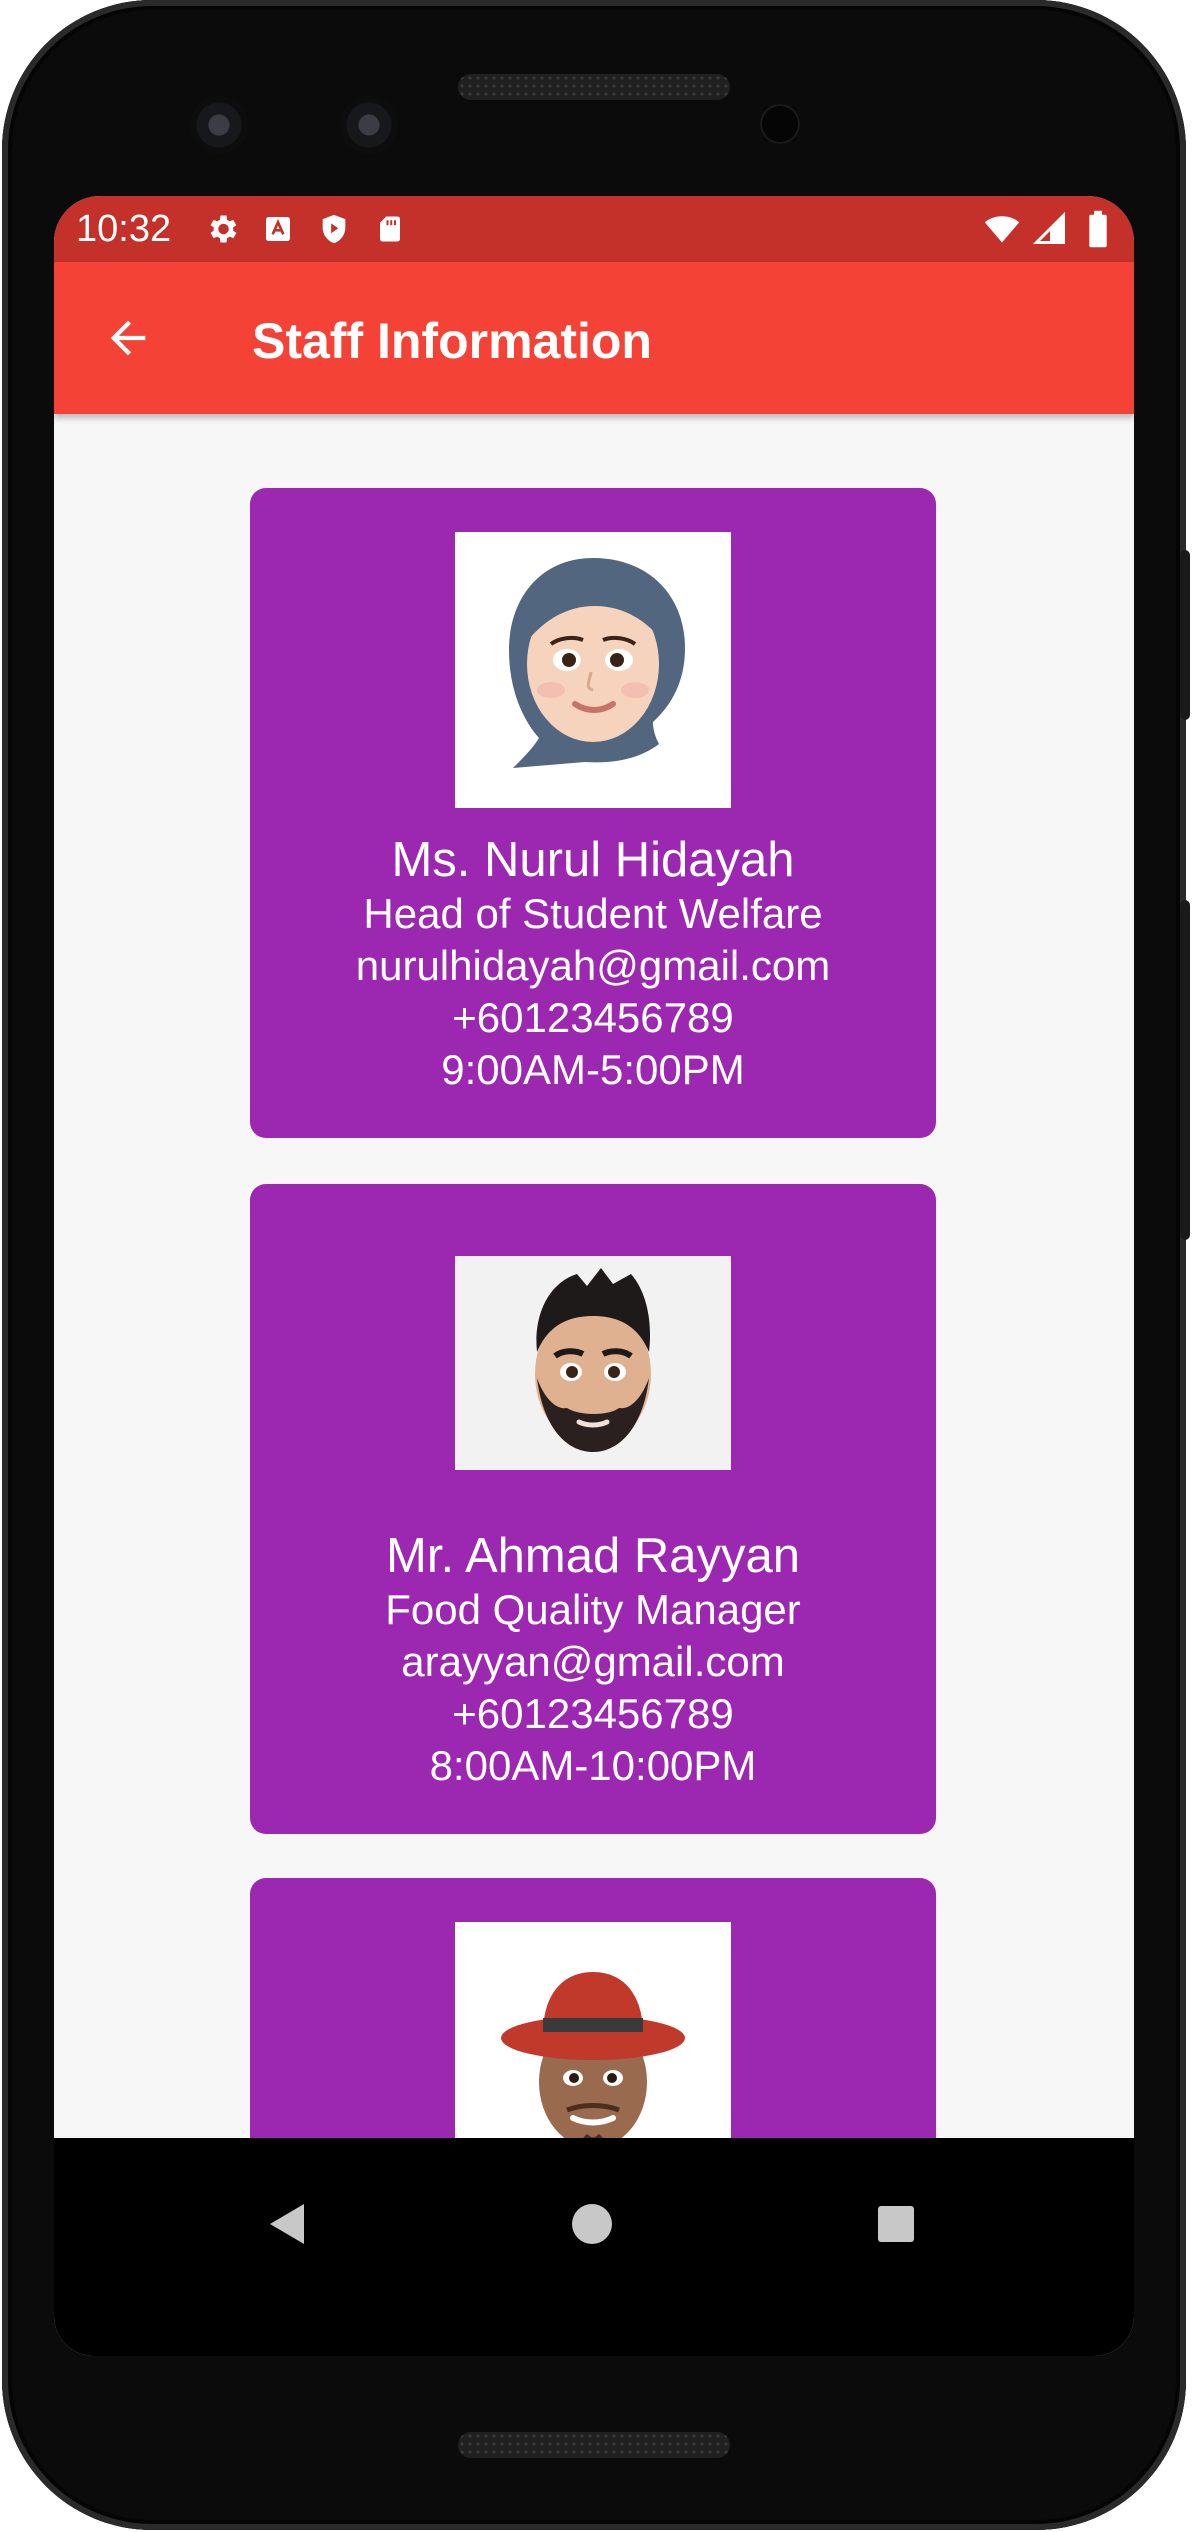 The height and width of the screenshot is (2532, 1194). I want to click on status-time: 10:32, so click(124, 229).